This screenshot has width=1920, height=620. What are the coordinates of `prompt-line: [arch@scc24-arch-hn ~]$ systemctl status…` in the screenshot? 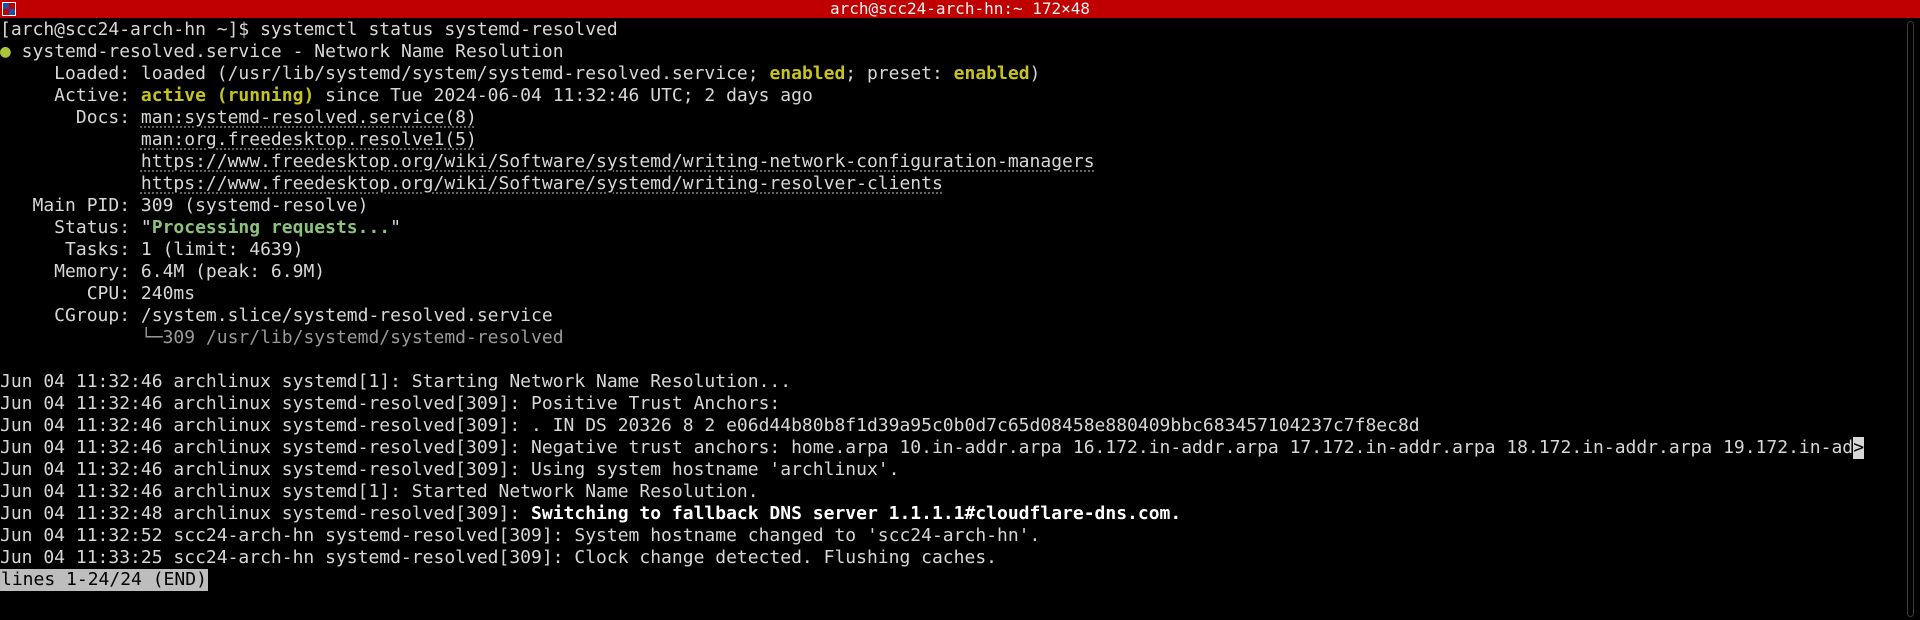 It's located at (950, 30).